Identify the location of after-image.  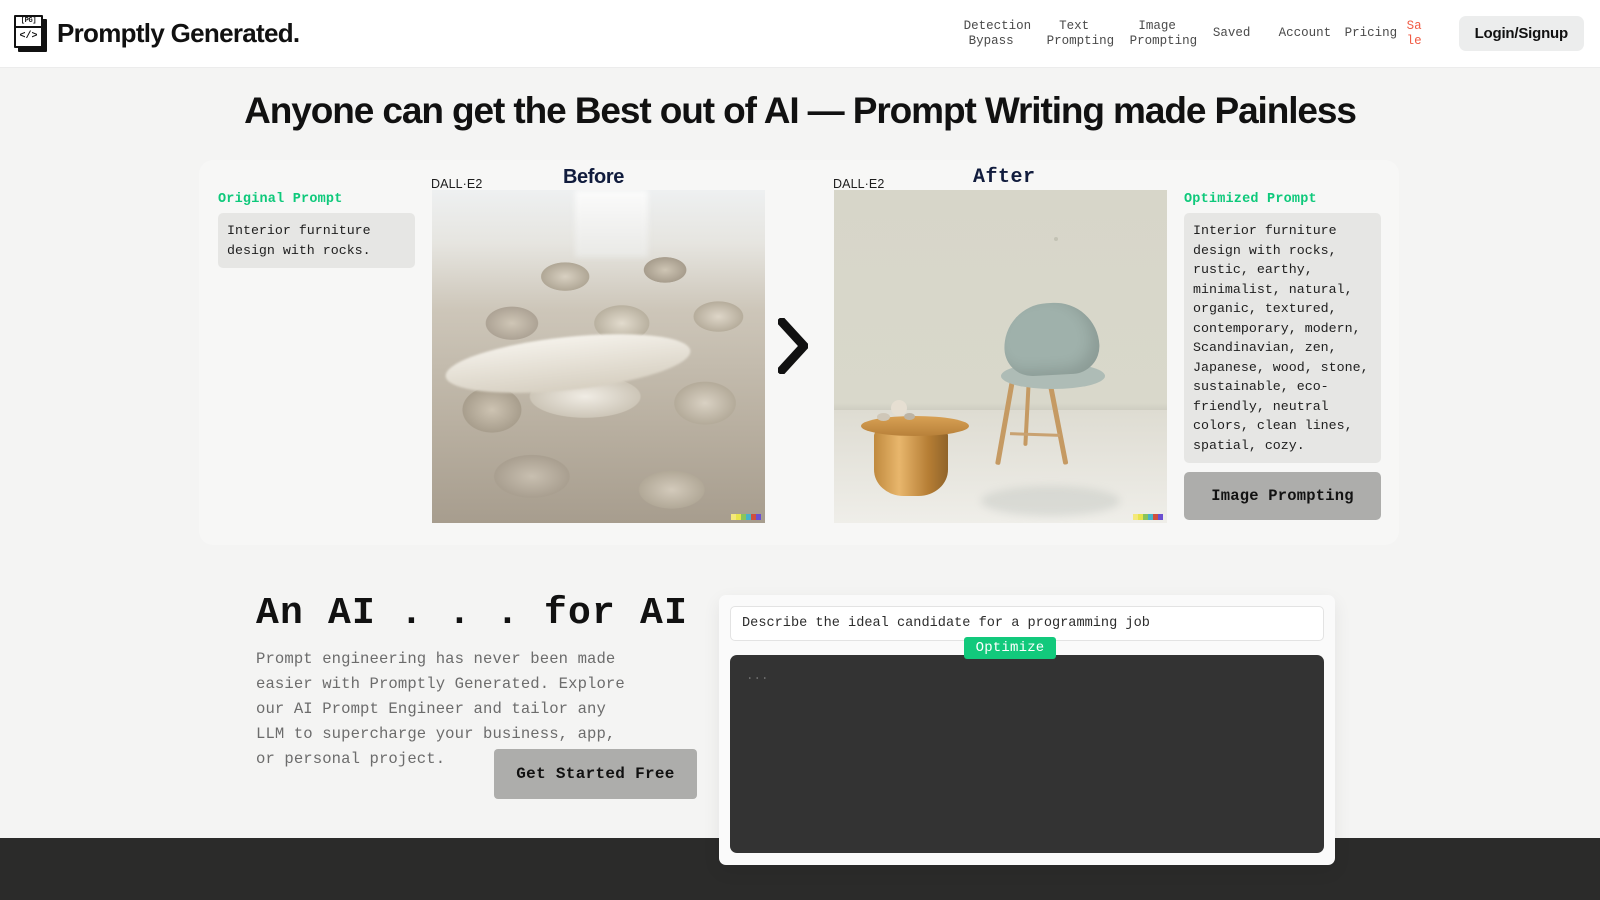
(1000, 356).